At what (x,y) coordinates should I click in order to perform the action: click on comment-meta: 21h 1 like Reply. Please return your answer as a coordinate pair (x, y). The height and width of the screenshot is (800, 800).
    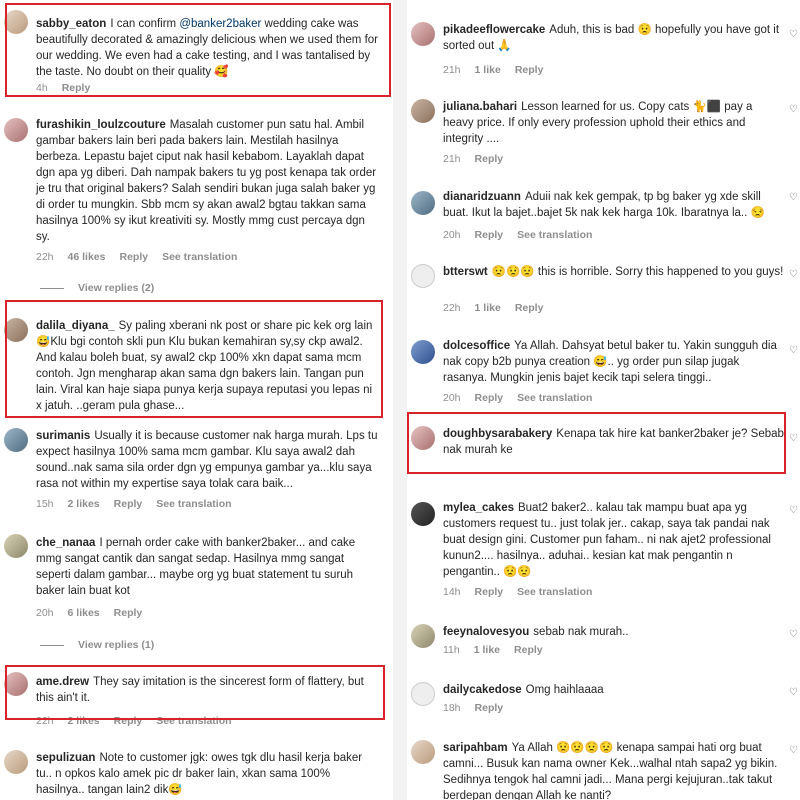
    Looking at the image, I should click on (500, 70).